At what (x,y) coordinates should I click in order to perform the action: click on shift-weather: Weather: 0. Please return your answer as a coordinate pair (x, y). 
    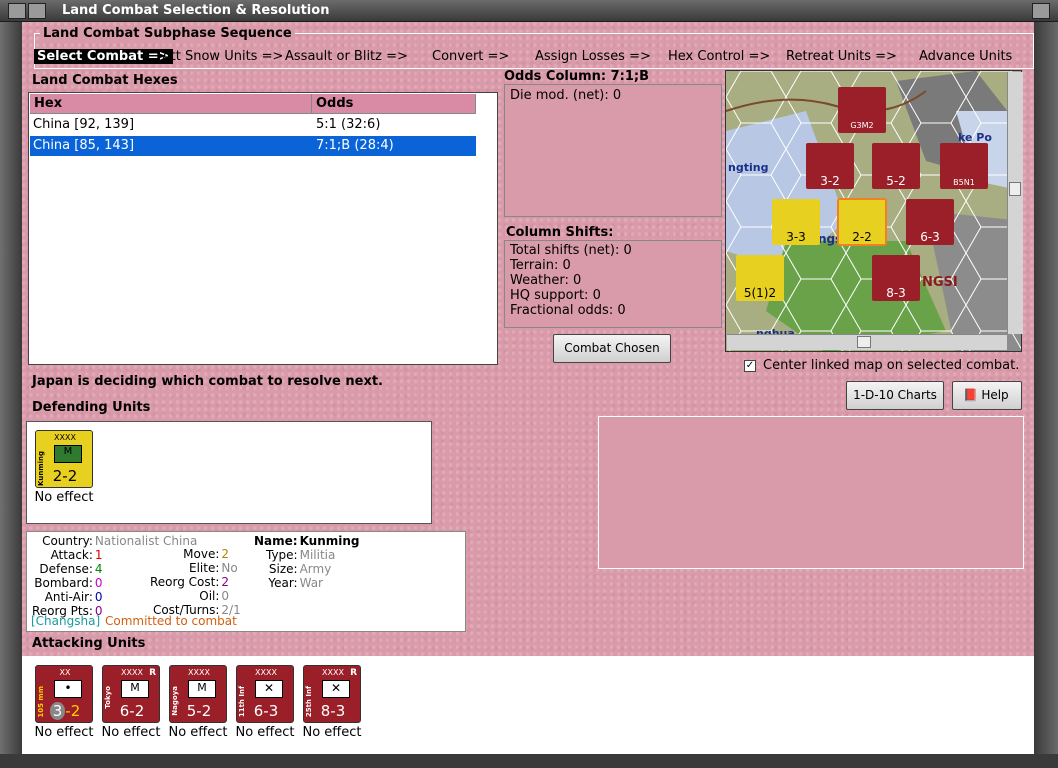
    Looking at the image, I should click on (546, 280).